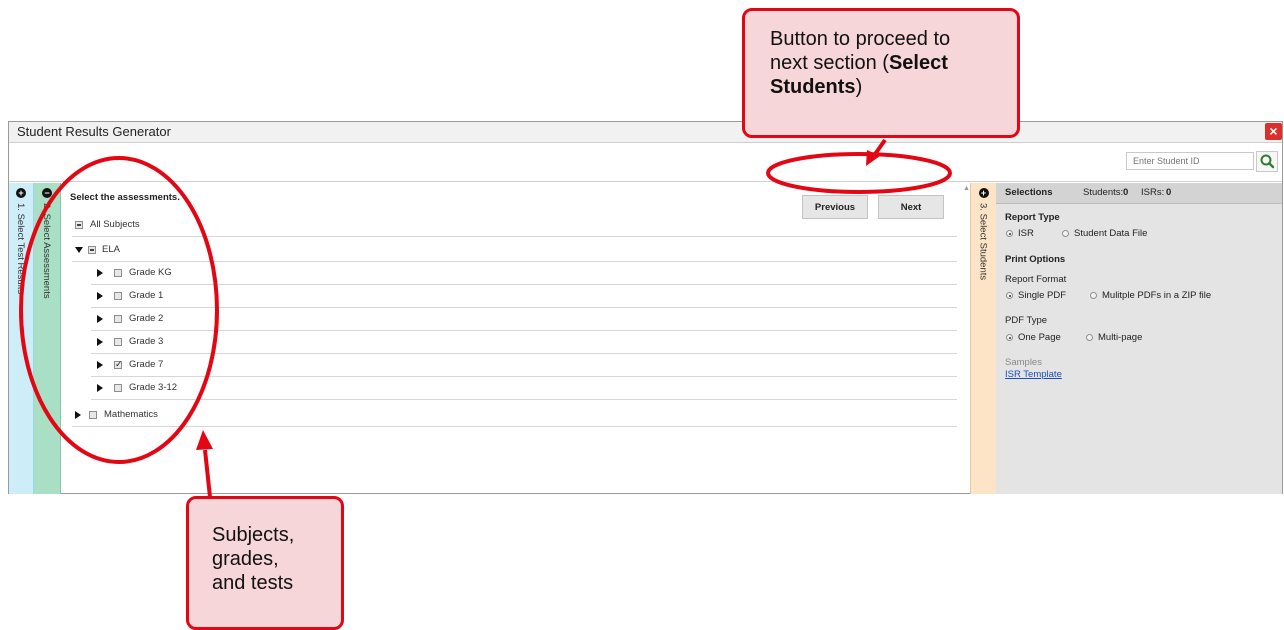  Describe the element at coordinates (119, 310) in the screenshot. I see `assessments-highlight-ellipse` at that location.